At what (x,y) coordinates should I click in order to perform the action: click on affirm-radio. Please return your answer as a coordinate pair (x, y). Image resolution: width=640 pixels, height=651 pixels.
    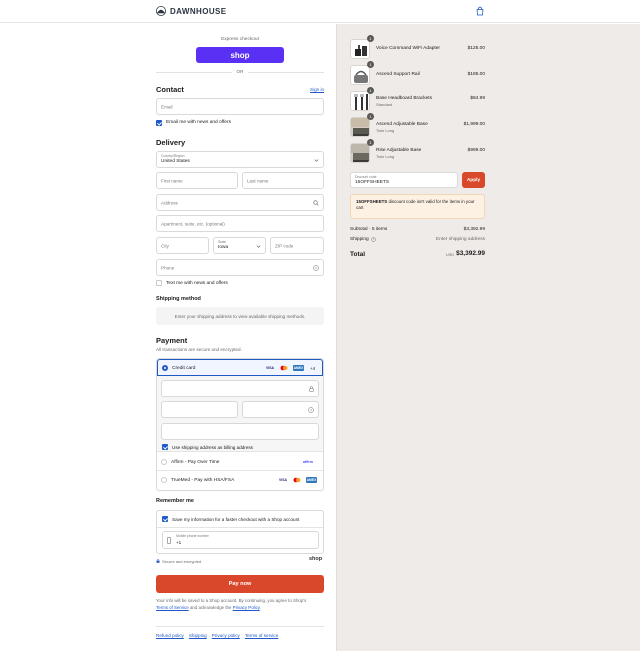
    Looking at the image, I should click on (164, 462).